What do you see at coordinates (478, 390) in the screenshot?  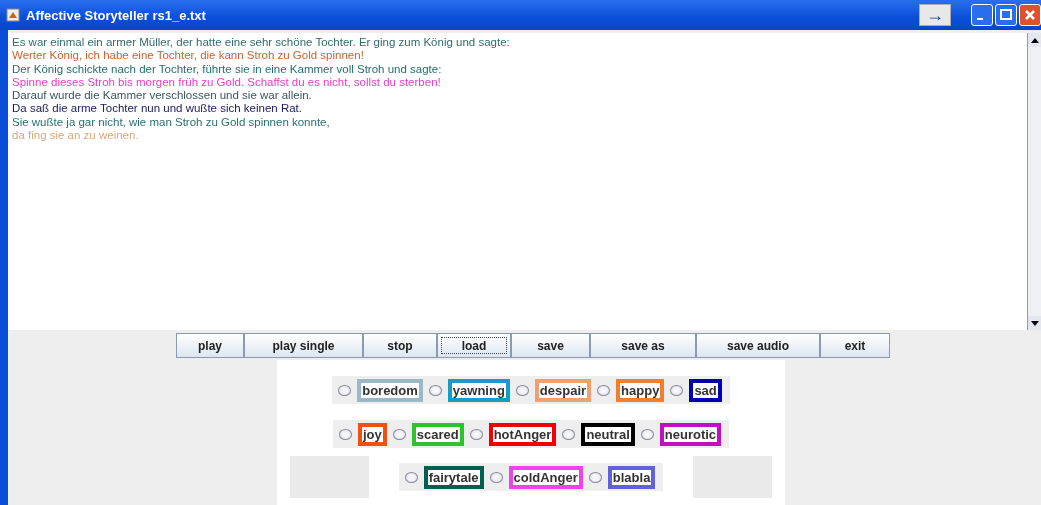 I see `emotion-label: yawning` at bounding box center [478, 390].